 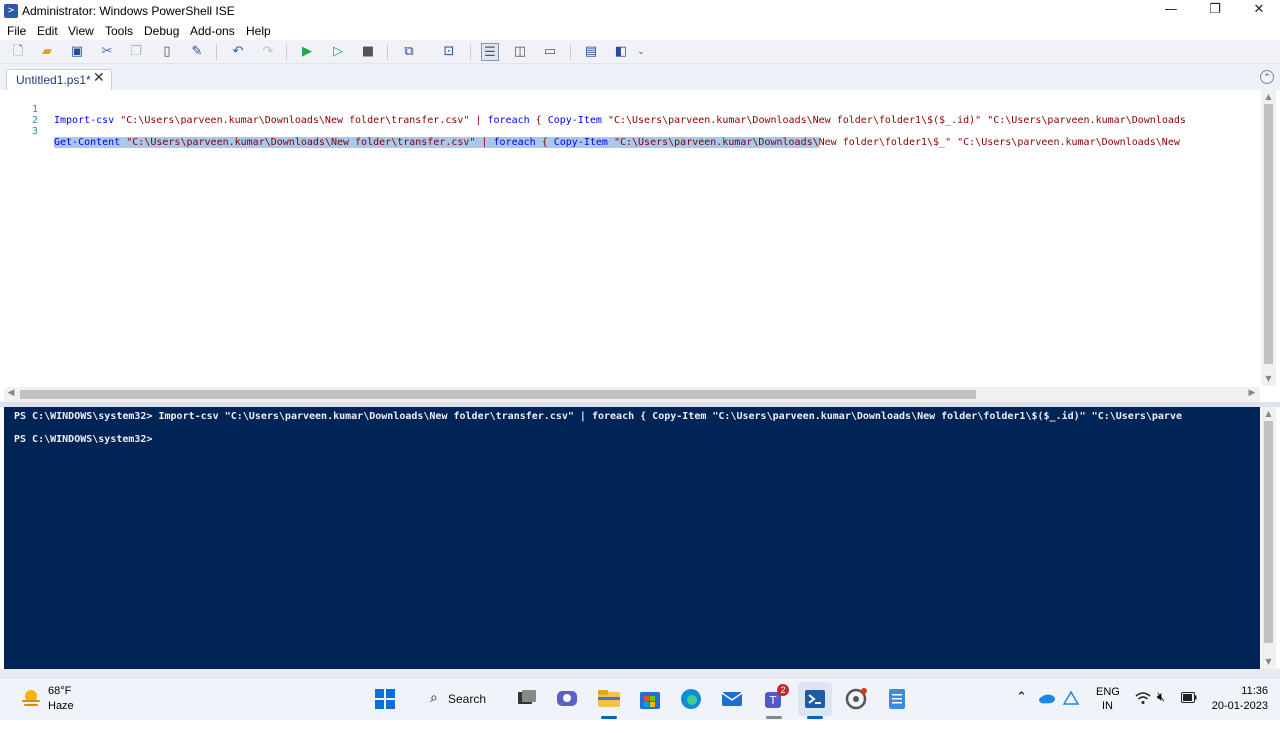 I want to click on menu-view: View, so click(x=81, y=31).